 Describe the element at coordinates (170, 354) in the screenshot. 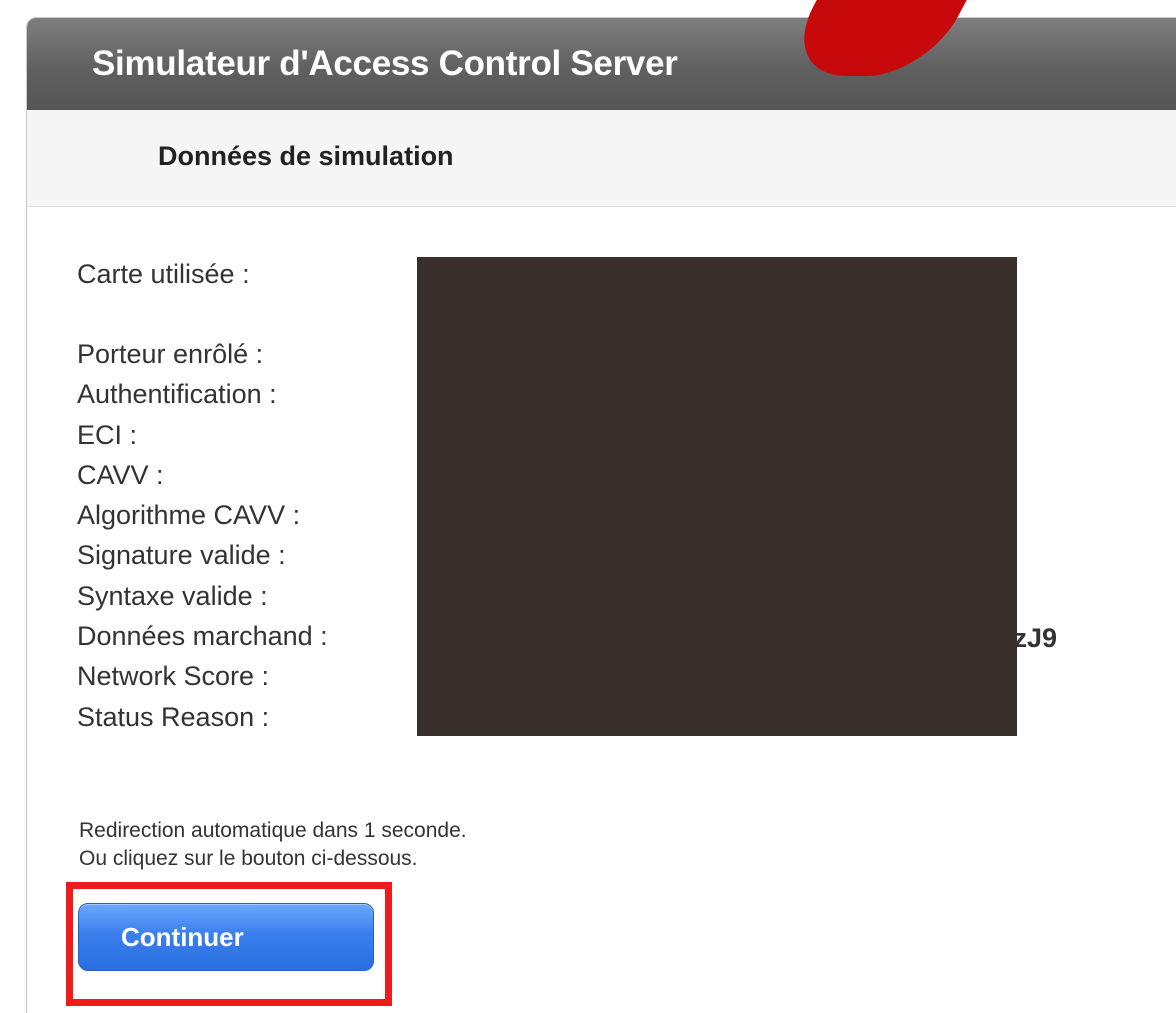

I see `field-label-enrolled: Porteur enrôlé :` at that location.